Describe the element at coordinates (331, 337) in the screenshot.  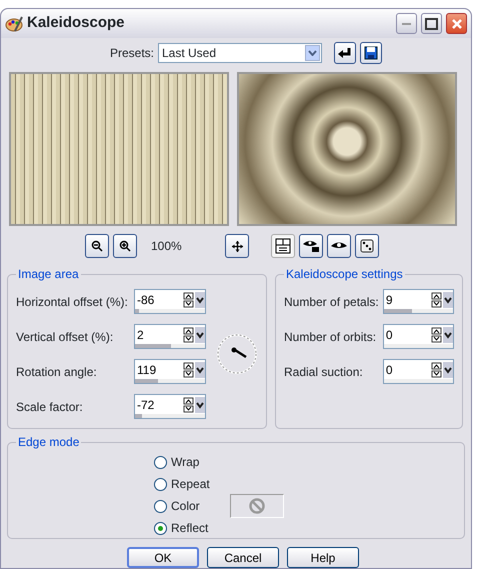
I see `field-label: Number of orbits:` at that location.